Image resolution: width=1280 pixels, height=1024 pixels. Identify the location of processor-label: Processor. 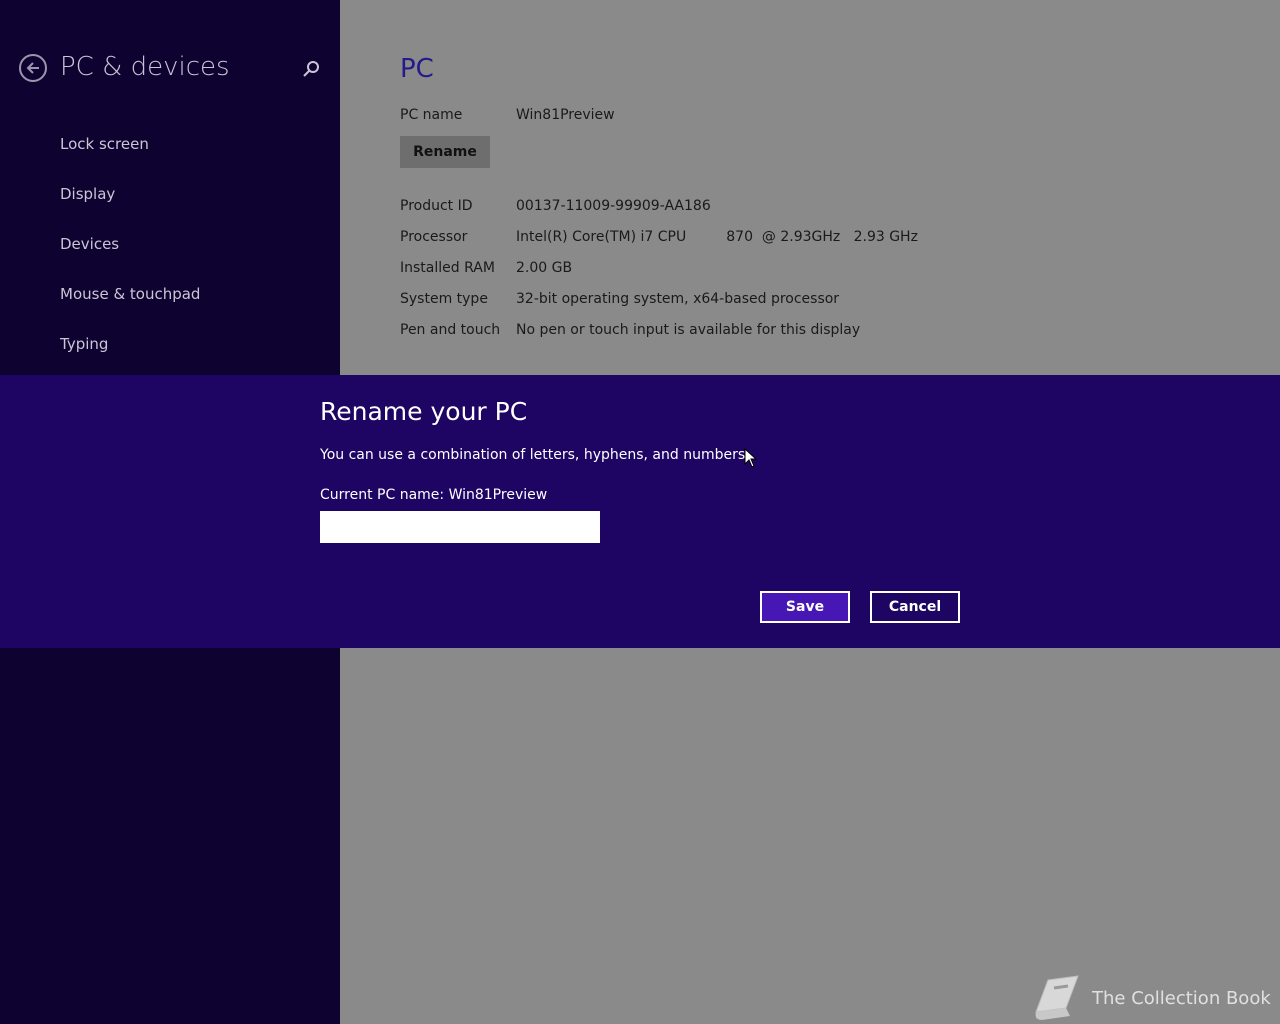
(434, 237).